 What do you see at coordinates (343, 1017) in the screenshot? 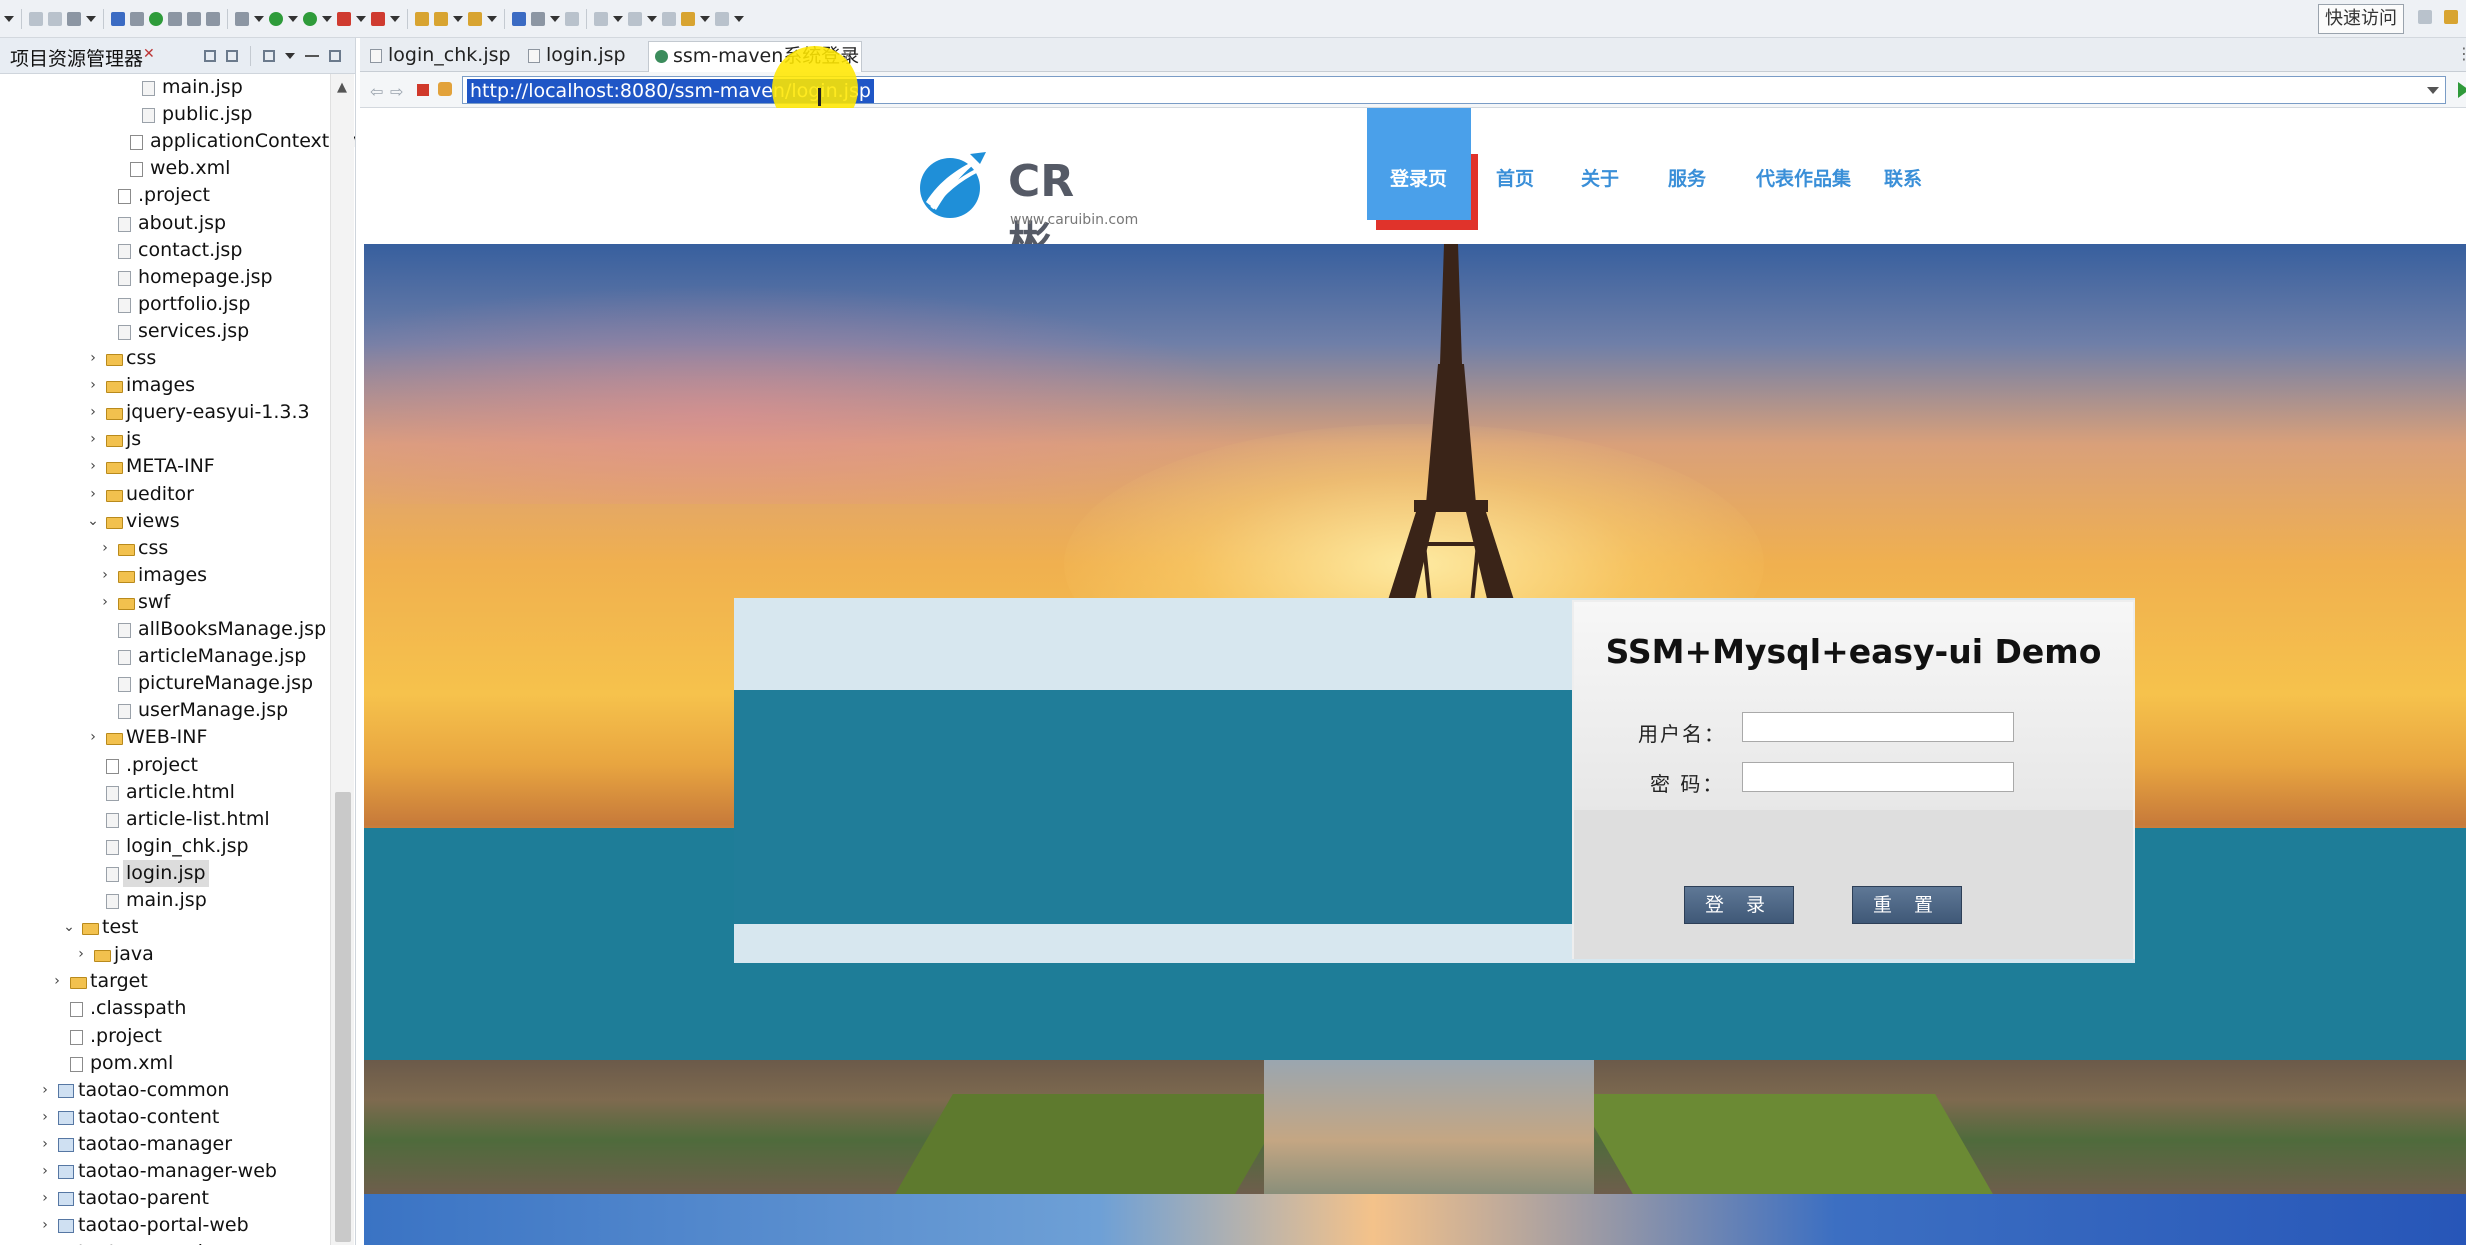
I see `scrollbar-thumb` at bounding box center [343, 1017].